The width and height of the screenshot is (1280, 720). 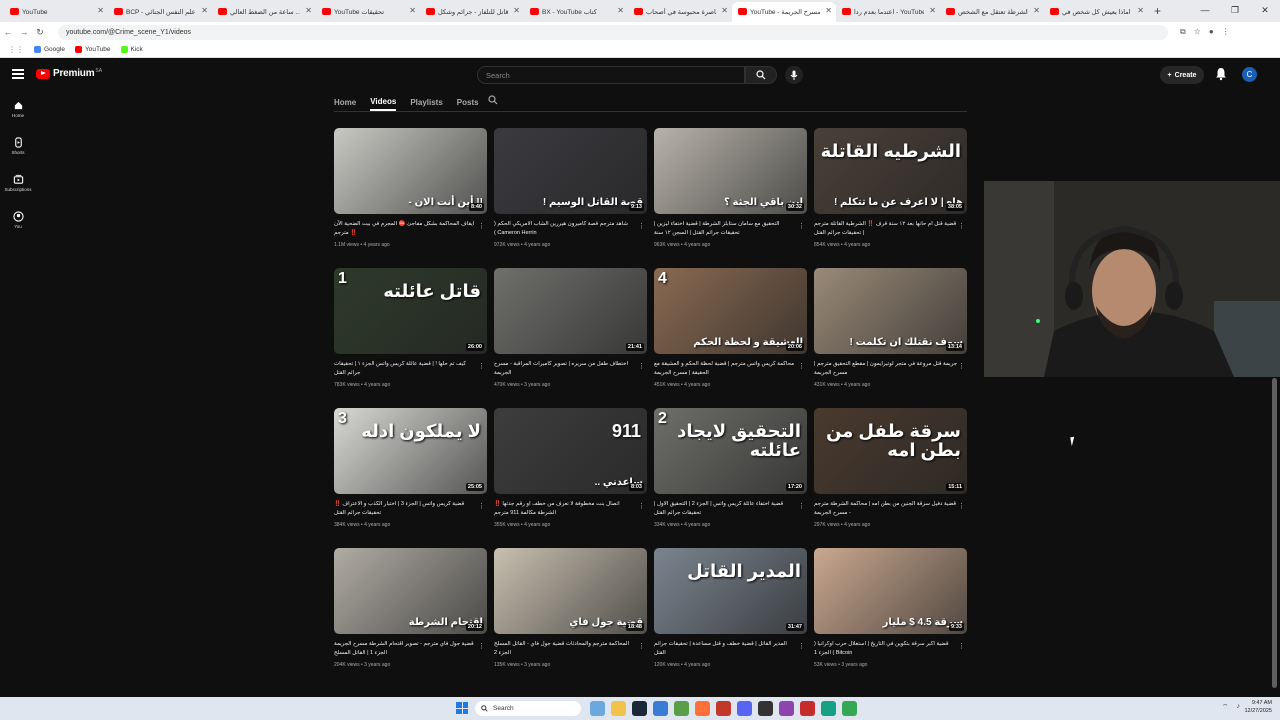 What do you see at coordinates (410, 311) in the screenshot?
I see `video-thumbnail: 1 قاتل عائلته 26:00` at bounding box center [410, 311].